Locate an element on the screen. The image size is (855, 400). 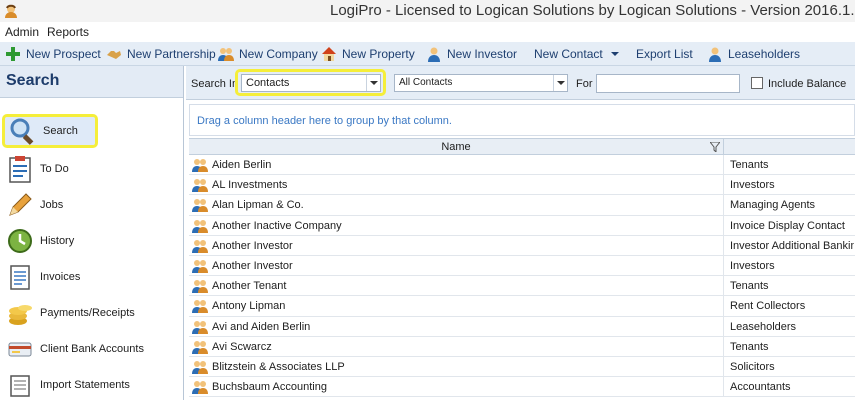
contact-name: Aiden Berlin is located at coordinates (242, 165).